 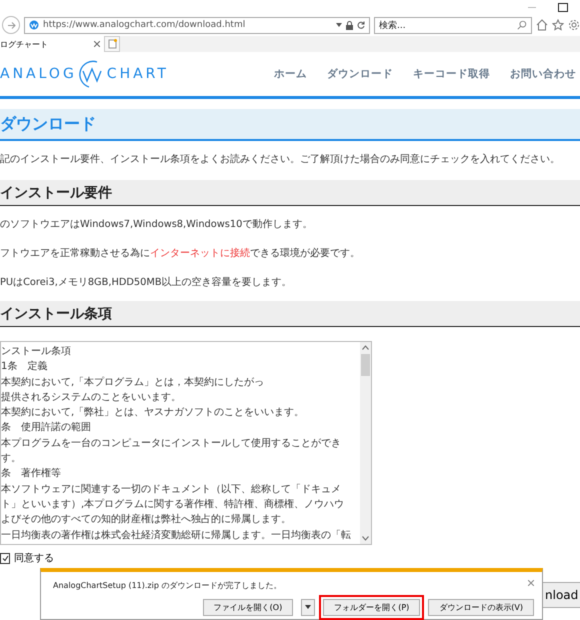 What do you see at coordinates (84, 74) in the screenshot?
I see `site-logo: ANALOG CHART` at bounding box center [84, 74].